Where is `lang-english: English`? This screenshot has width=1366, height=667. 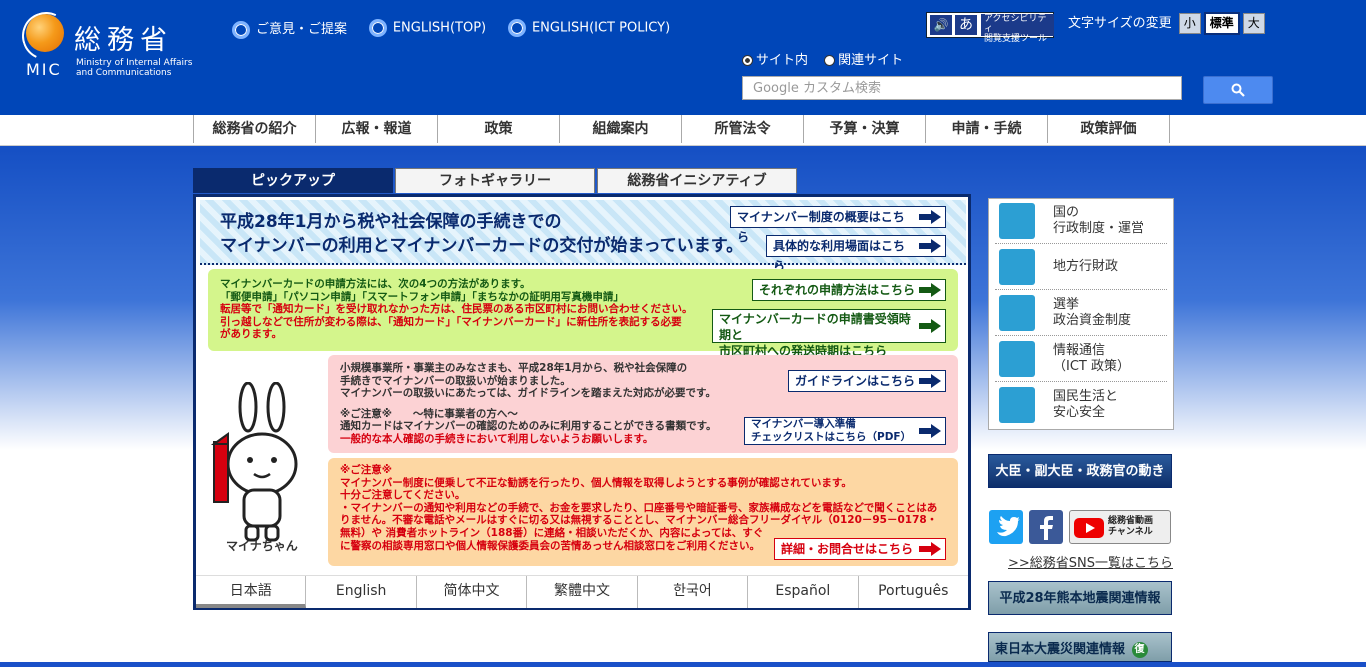
lang-english: English is located at coordinates (361, 592).